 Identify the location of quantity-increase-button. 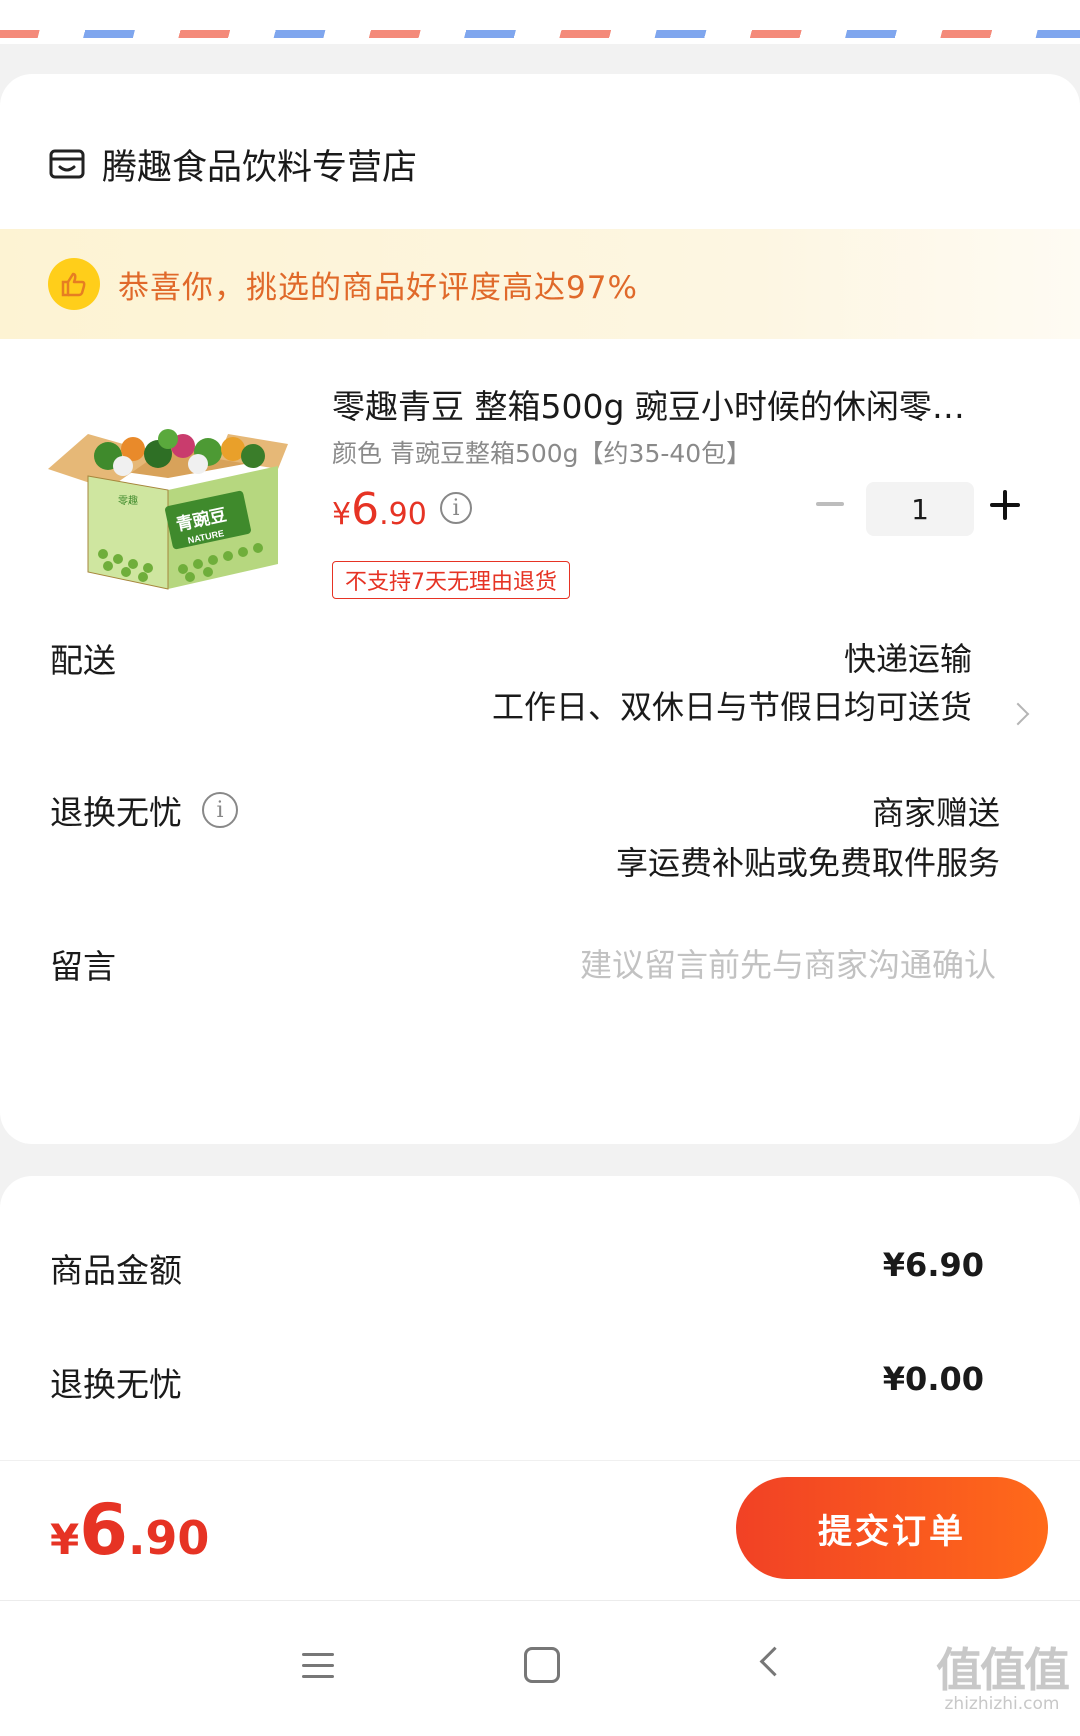
(1007, 505).